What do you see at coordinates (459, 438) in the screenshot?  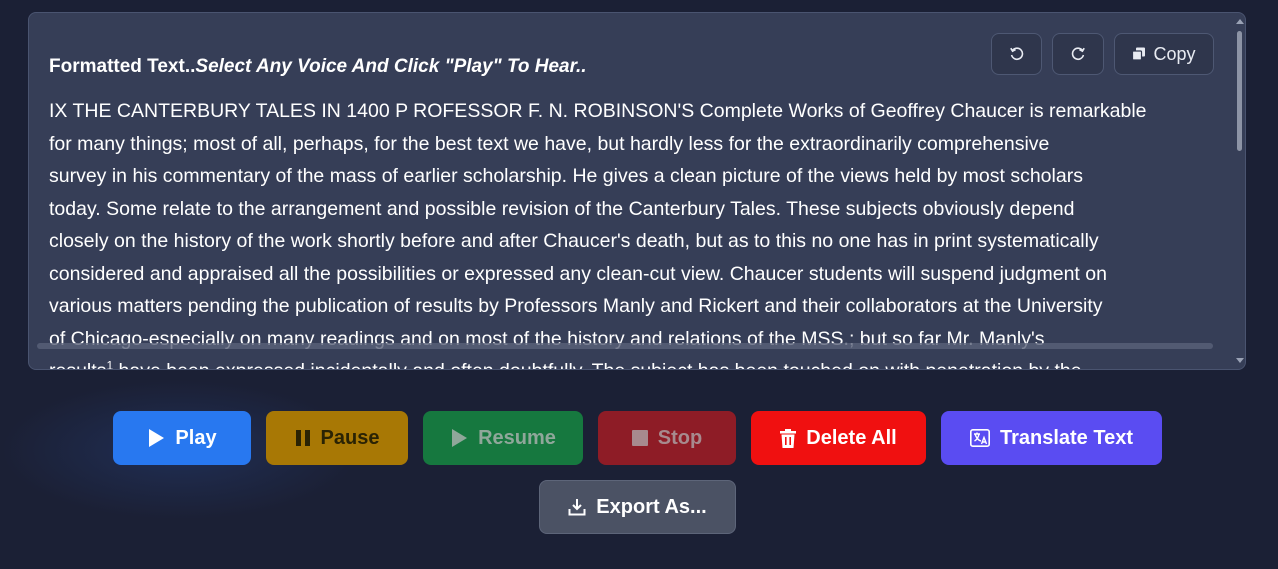 I see `resume-icon` at bounding box center [459, 438].